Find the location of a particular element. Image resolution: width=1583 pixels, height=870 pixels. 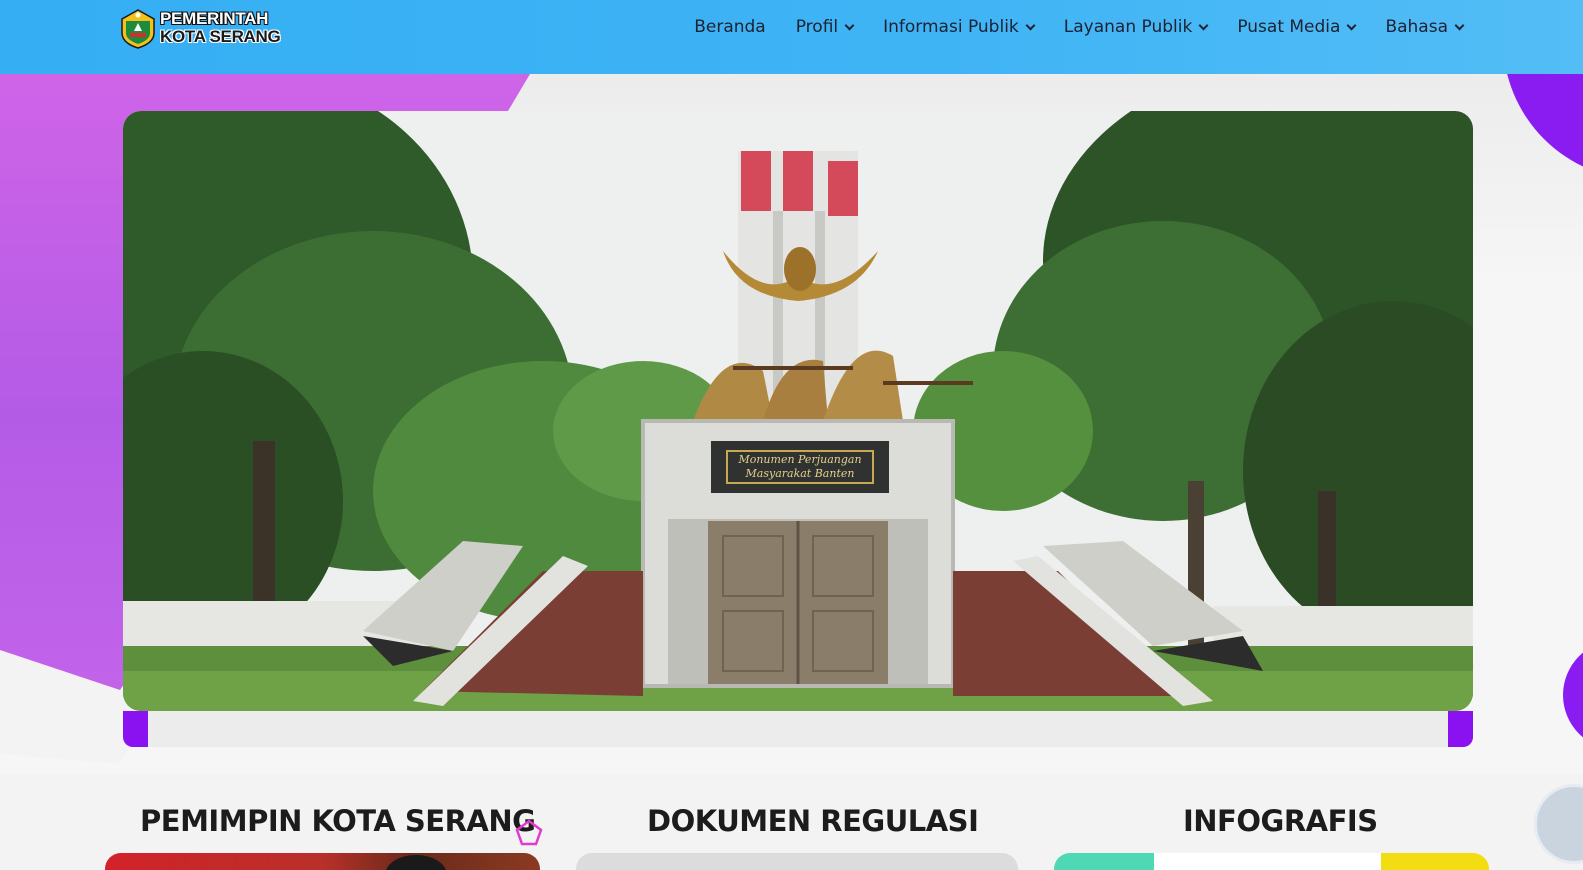

section-title-regulations: DOKUMEN REGULASI is located at coordinates (813, 821).